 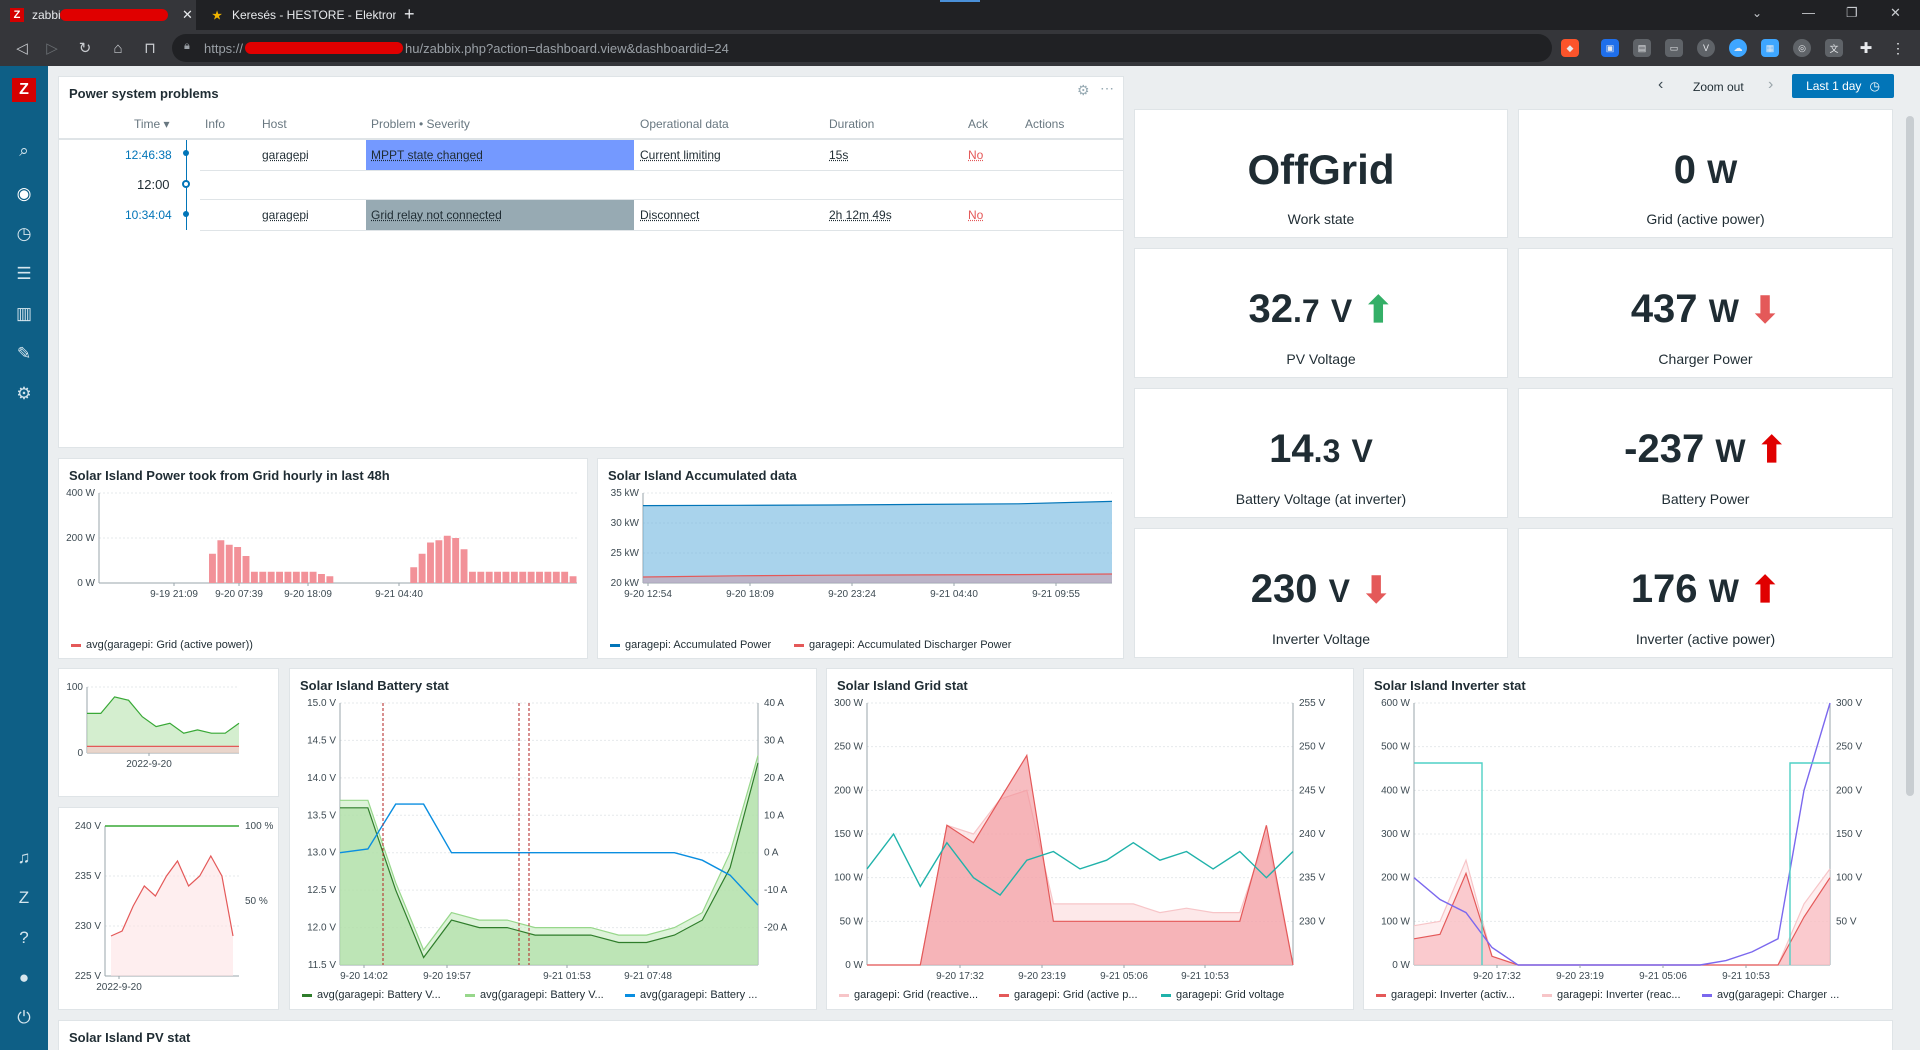 I want to click on configuration-wrench-icon: ✎, so click(x=24, y=354).